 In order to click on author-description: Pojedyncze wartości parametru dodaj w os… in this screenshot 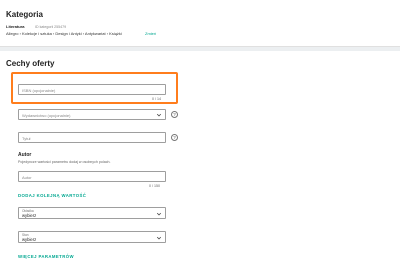, I will do `click(64, 162)`.